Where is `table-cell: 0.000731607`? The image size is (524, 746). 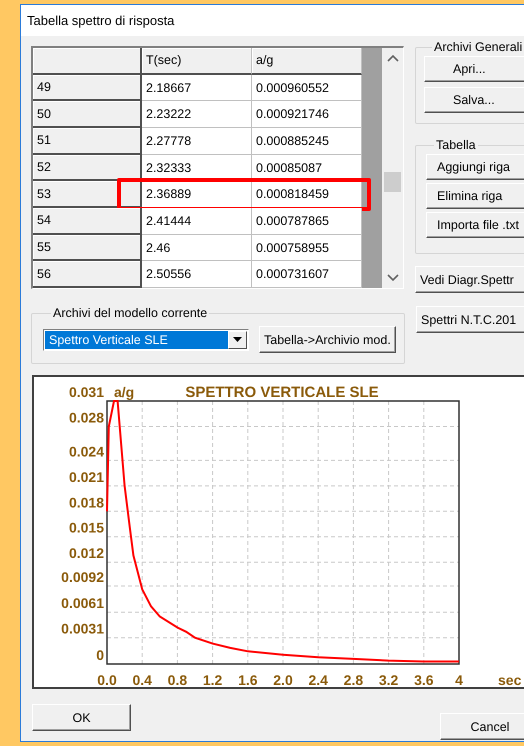 table-cell: 0.000731607 is located at coordinates (307, 274).